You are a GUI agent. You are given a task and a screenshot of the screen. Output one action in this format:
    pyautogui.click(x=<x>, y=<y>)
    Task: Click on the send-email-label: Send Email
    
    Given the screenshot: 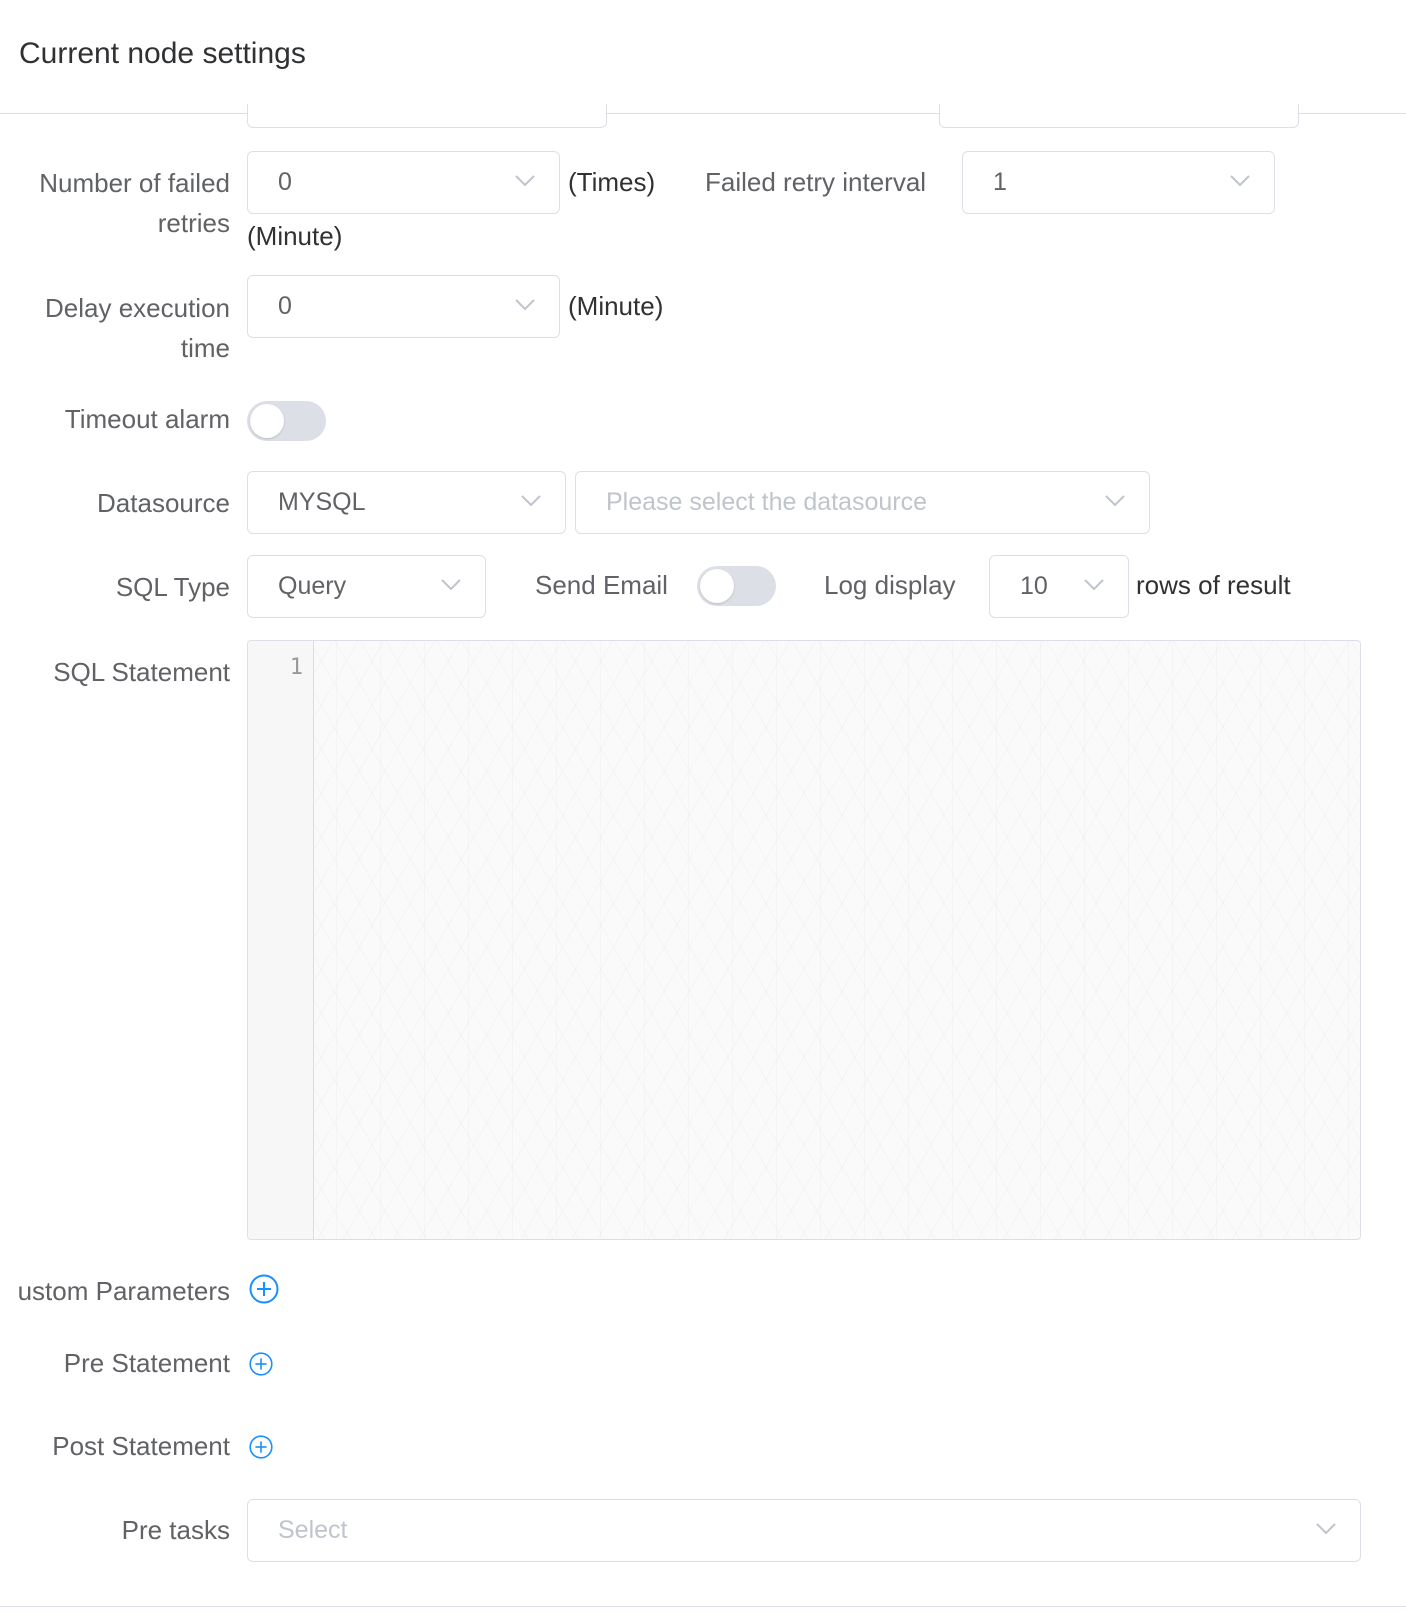 What is the action you would take?
    pyautogui.click(x=601, y=585)
    